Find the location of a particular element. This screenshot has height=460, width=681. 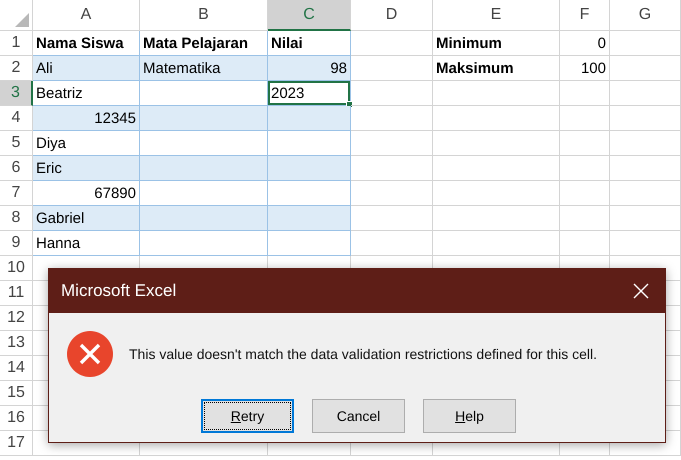

row-header: 16 is located at coordinates (16, 418).